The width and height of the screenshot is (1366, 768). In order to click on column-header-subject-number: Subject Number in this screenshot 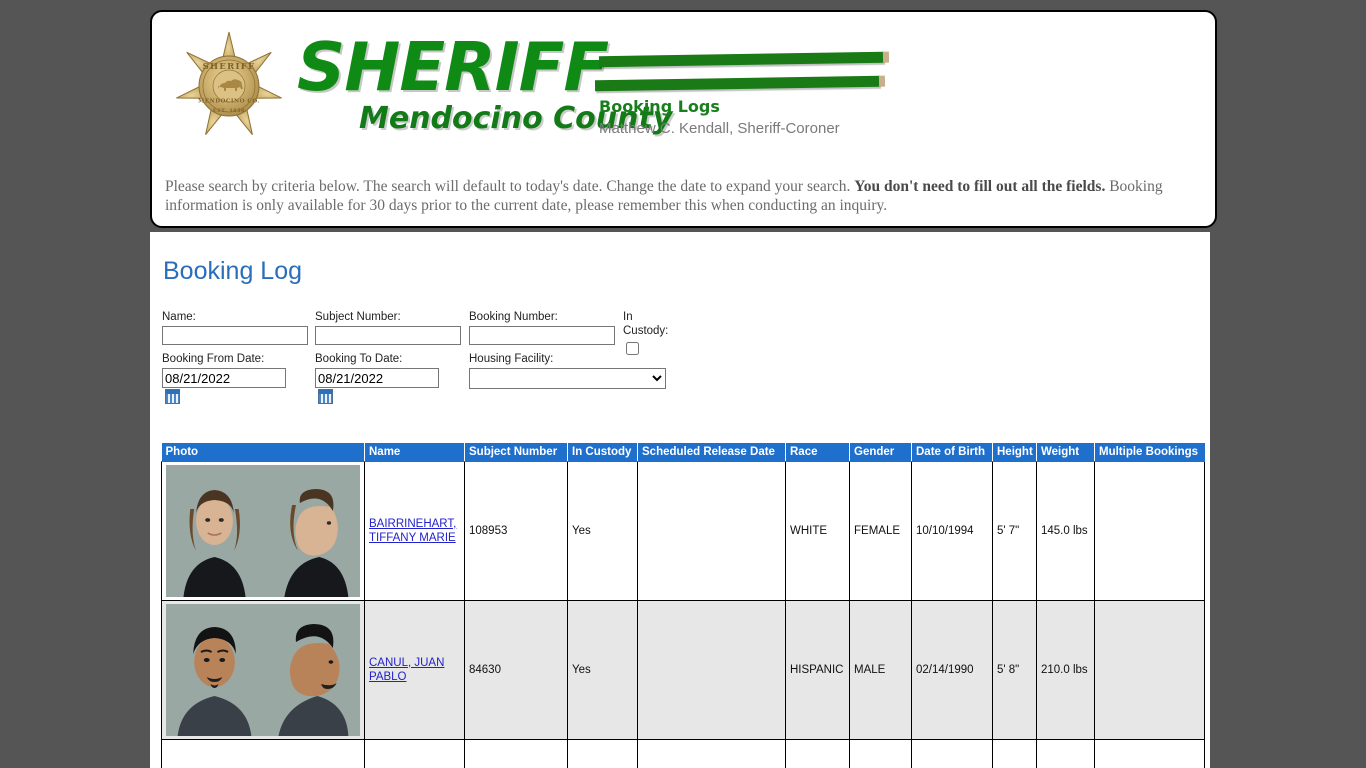, I will do `click(516, 452)`.